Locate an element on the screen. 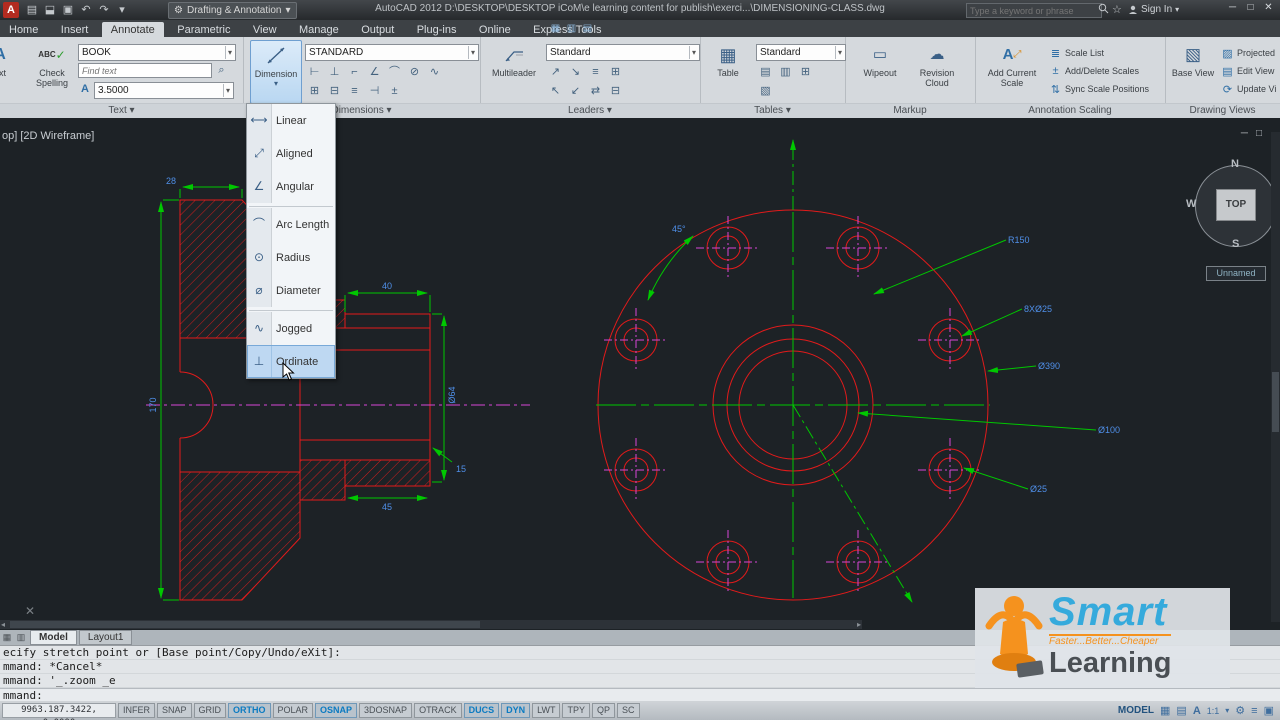  dim-tool-icon: ⊞ is located at coordinates (314, 91).